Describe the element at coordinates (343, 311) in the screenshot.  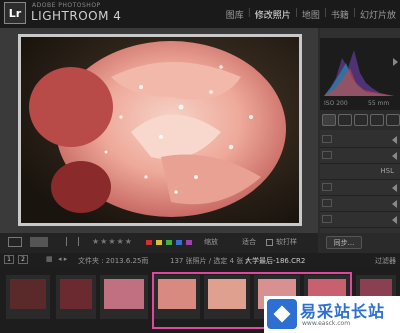
I see `watermark-text: 易采站长站` at that location.